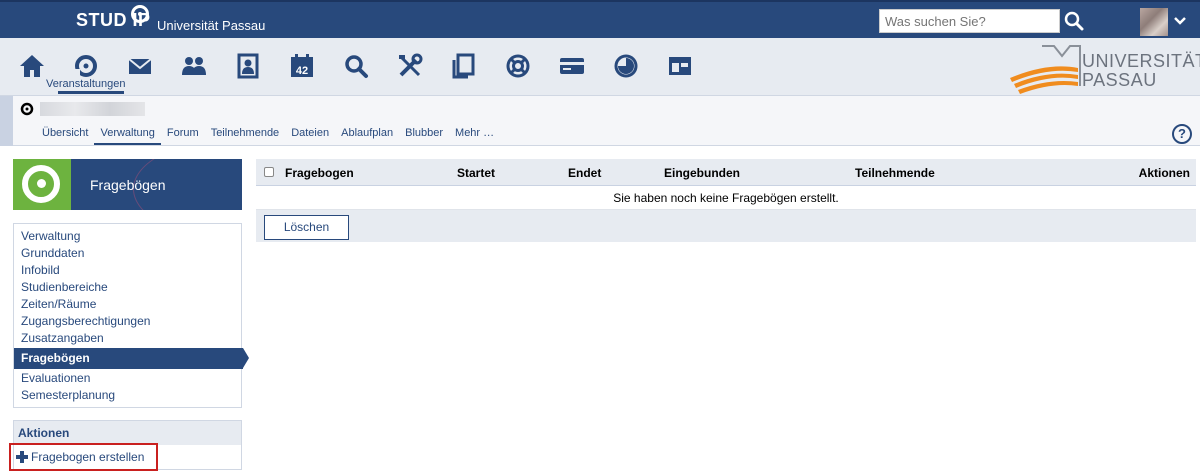 The width and height of the screenshot is (1200, 476). What do you see at coordinates (1119, 80) in the screenshot?
I see `logo-line-2: PASSAU` at bounding box center [1119, 80].